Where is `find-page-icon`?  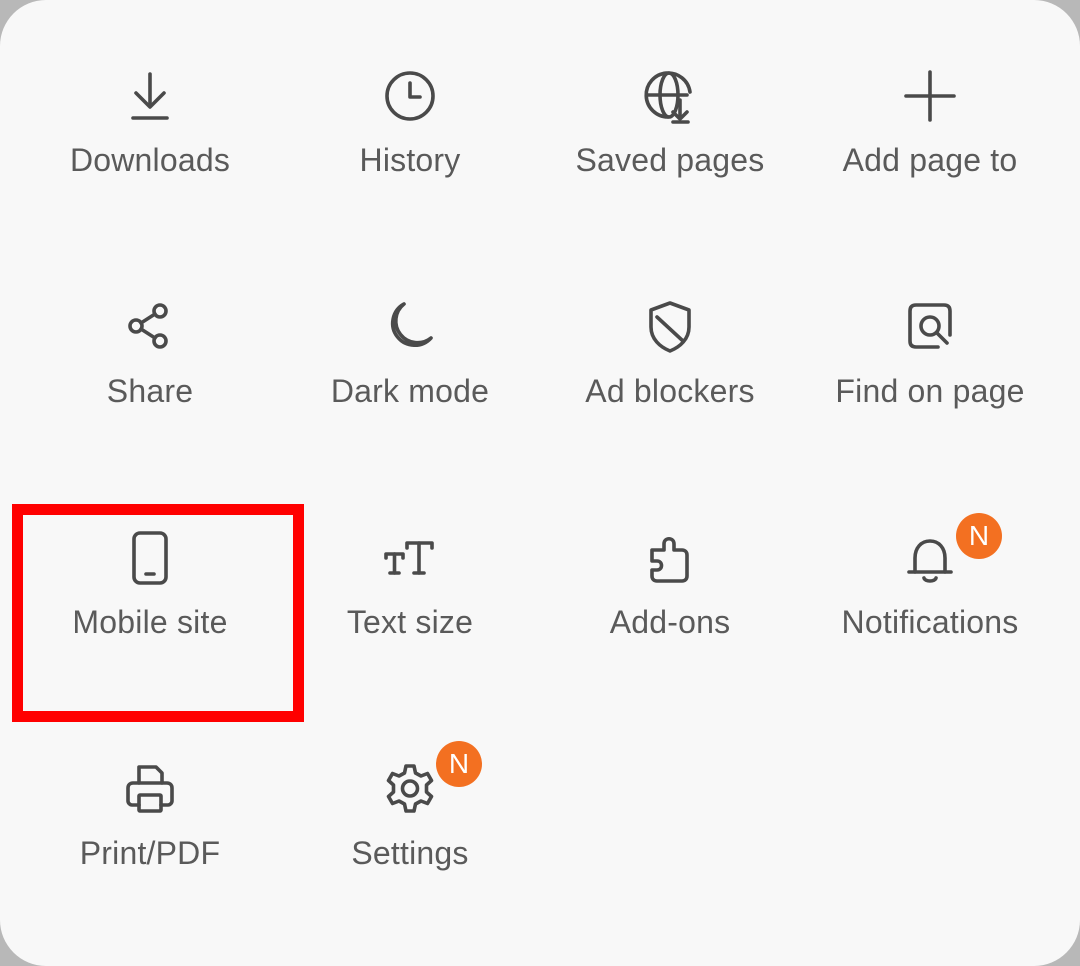 find-page-icon is located at coordinates (930, 327).